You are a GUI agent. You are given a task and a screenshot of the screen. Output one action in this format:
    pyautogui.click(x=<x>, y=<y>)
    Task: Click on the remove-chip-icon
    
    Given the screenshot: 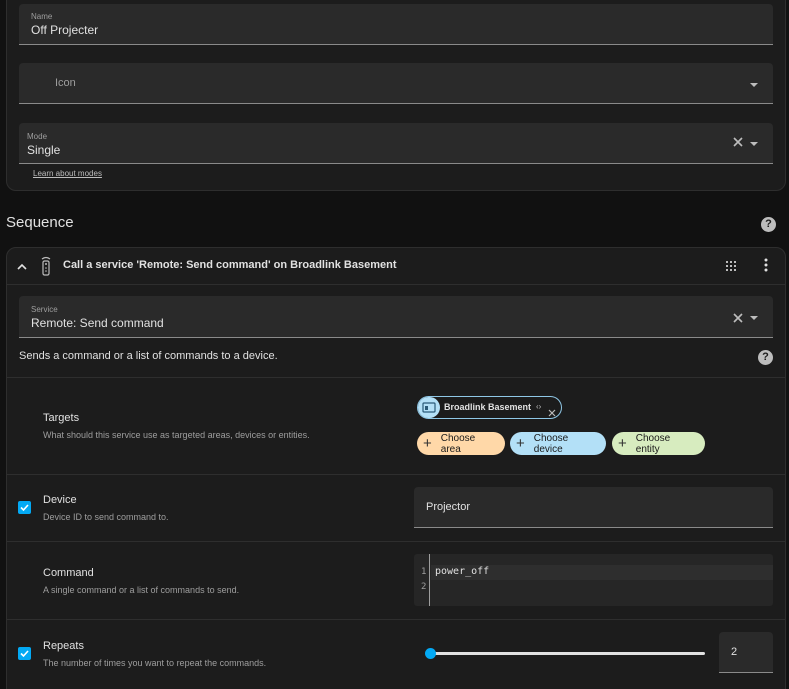 What is the action you would take?
    pyautogui.click(x=552, y=410)
    